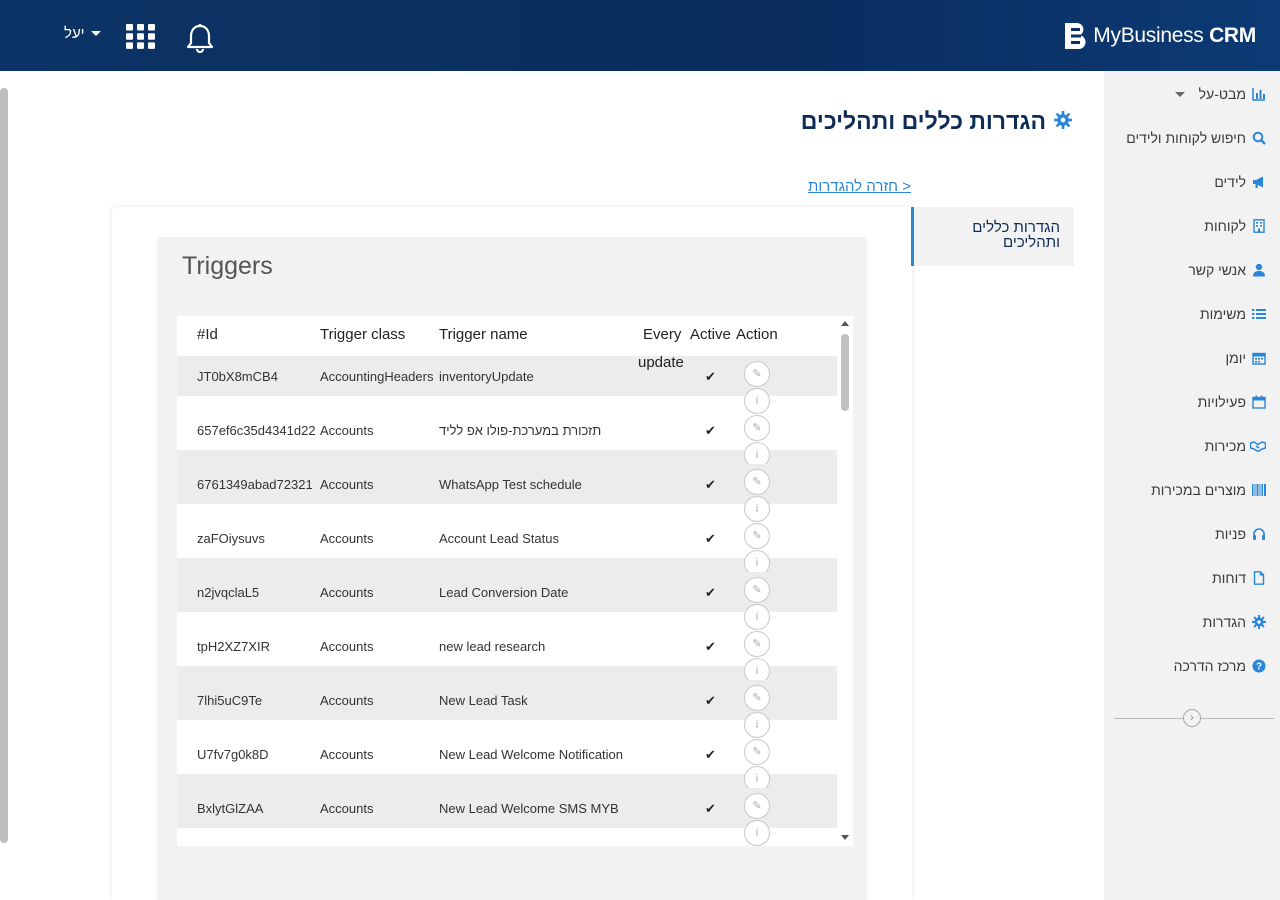  What do you see at coordinates (237, 376) in the screenshot?
I see `cell-id: JT0bX8mCB4` at bounding box center [237, 376].